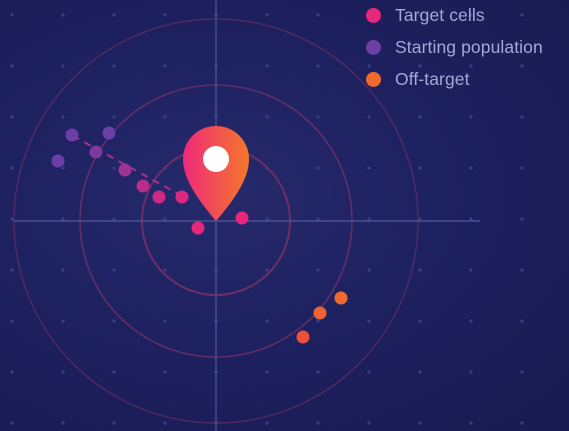 The height and width of the screenshot is (431, 569). I want to click on off-target-points, so click(322, 317).